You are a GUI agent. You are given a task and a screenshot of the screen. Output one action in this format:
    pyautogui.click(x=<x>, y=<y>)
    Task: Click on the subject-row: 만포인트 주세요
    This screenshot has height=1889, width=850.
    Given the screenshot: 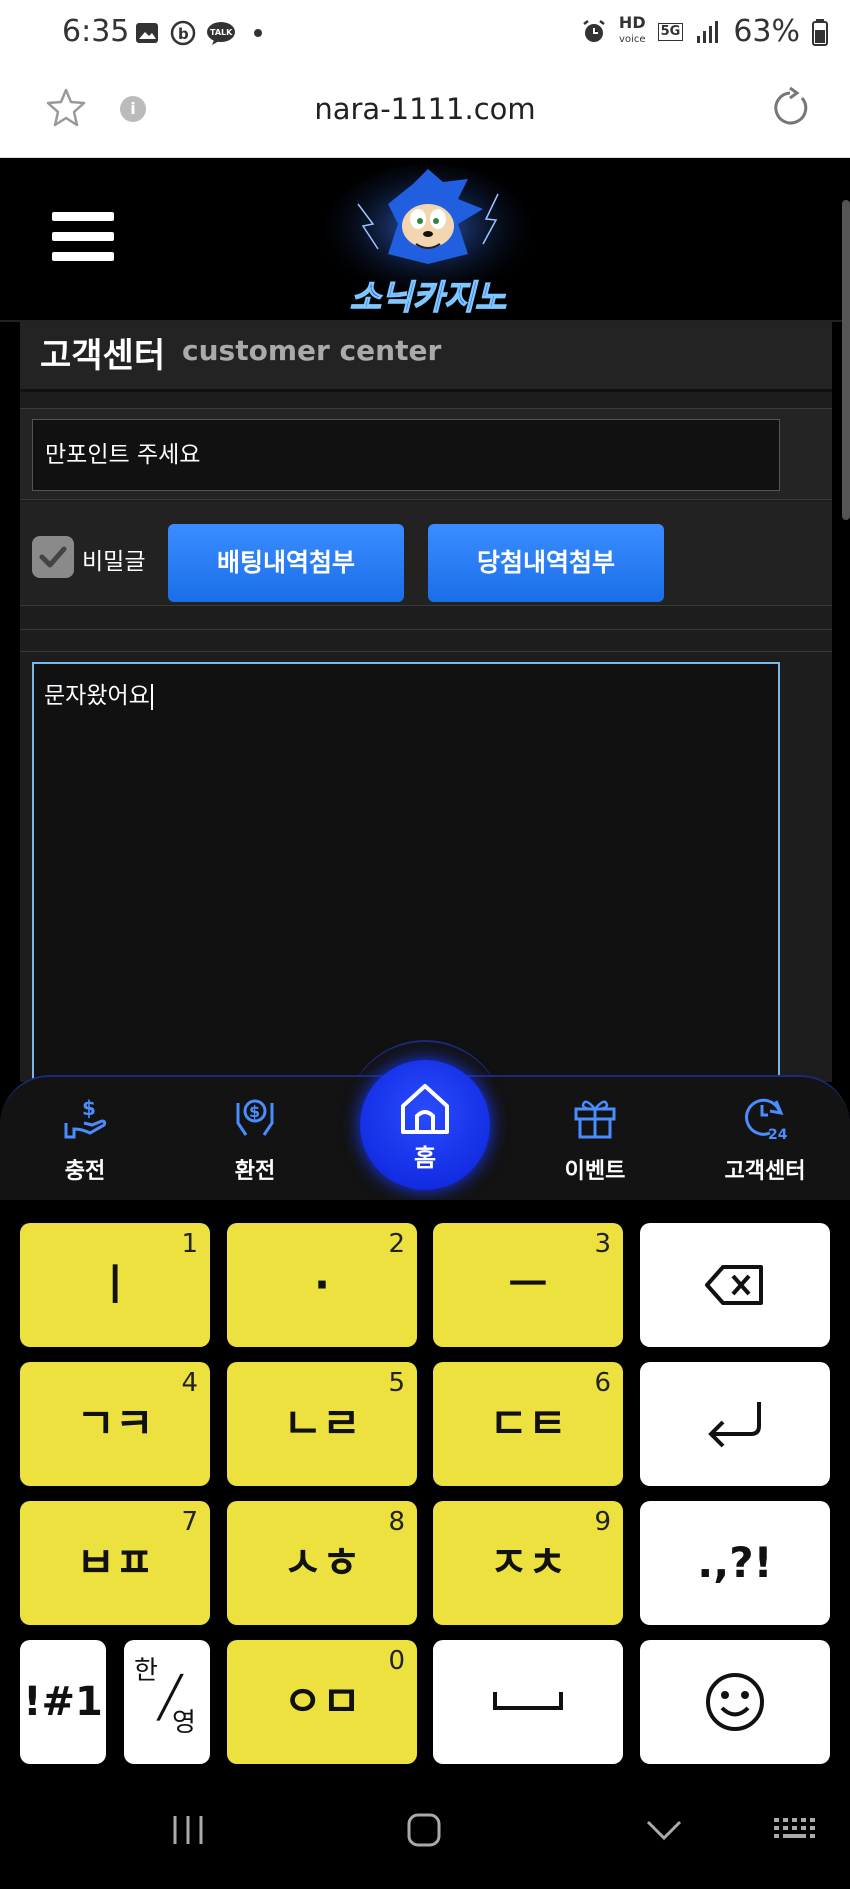 What is the action you would take?
    pyautogui.click(x=426, y=454)
    